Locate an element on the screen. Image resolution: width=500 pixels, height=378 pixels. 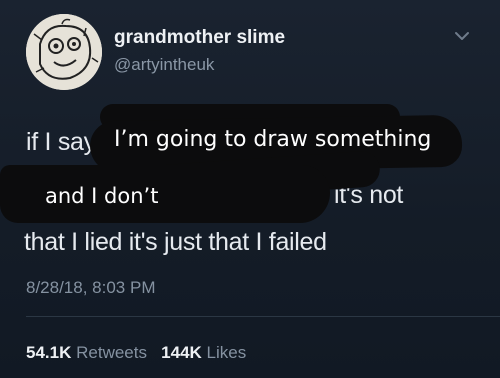
likes-count: 144K is located at coordinates (181, 352).